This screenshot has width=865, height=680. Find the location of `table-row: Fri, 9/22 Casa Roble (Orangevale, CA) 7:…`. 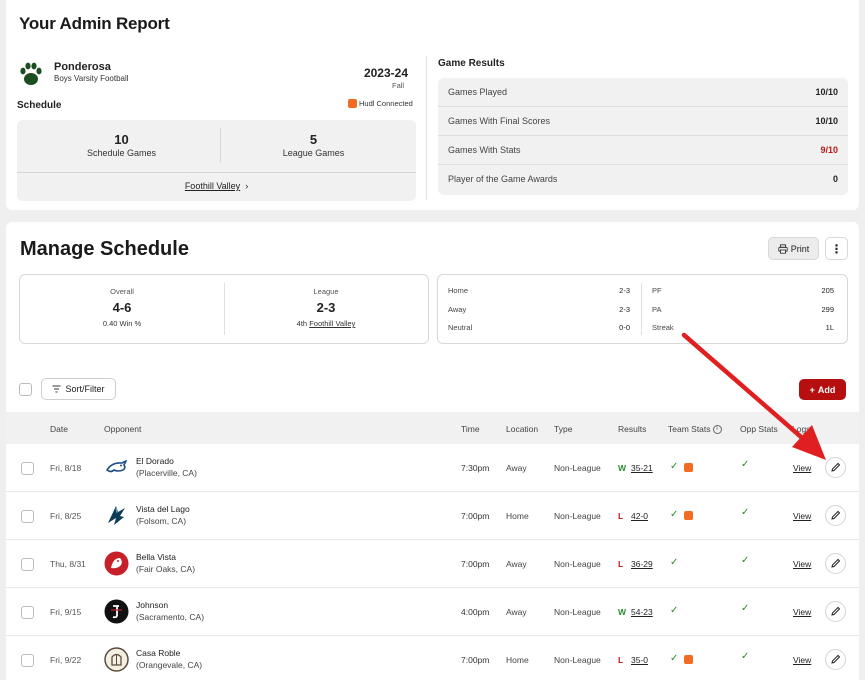

table-row: Fri, 9/22 Casa Roble (Orangevale, CA) 7:… is located at coordinates (432, 658).